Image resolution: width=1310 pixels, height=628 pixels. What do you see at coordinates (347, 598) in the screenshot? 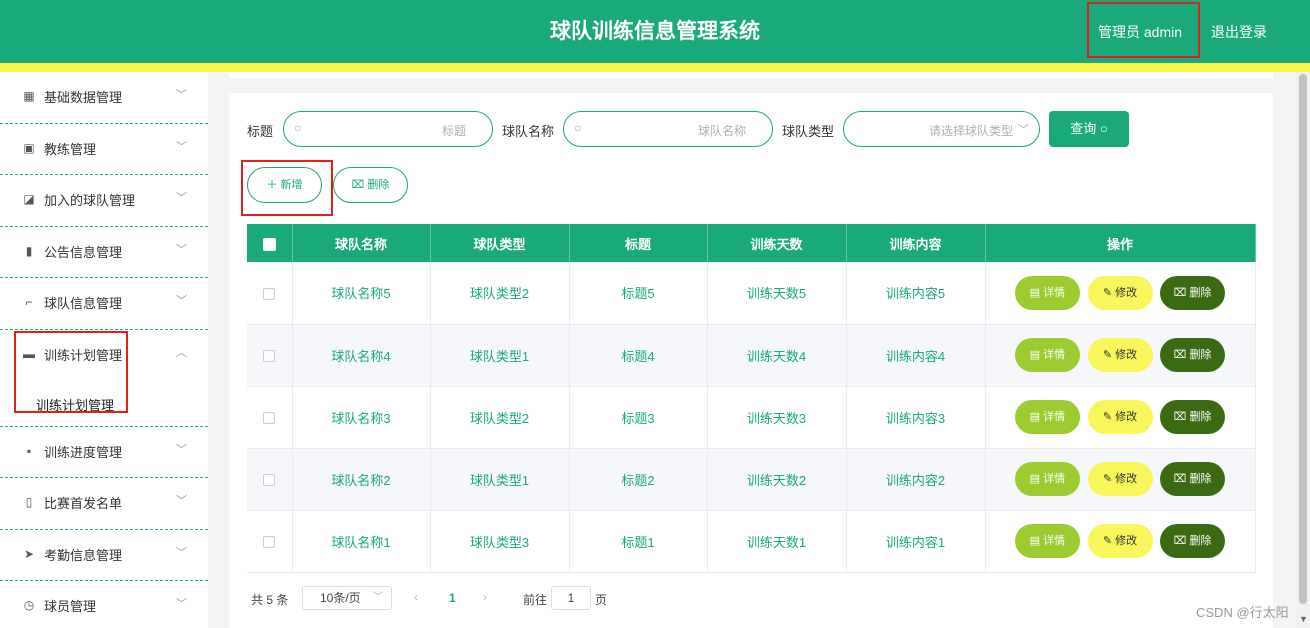
I see `page-size-select: 10条/页 ﹀` at bounding box center [347, 598].